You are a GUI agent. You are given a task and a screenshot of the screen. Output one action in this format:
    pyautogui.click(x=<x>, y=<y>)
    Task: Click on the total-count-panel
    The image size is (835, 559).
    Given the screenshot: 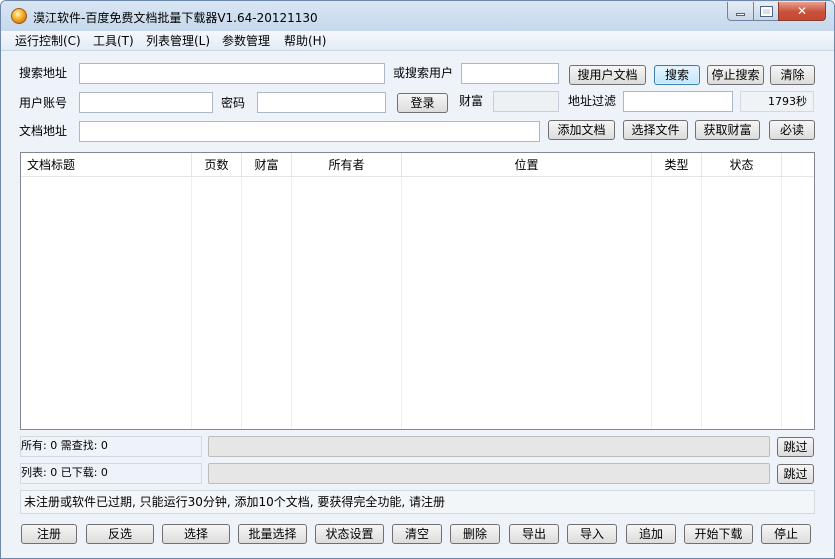 What is the action you would take?
    pyautogui.click(x=111, y=446)
    